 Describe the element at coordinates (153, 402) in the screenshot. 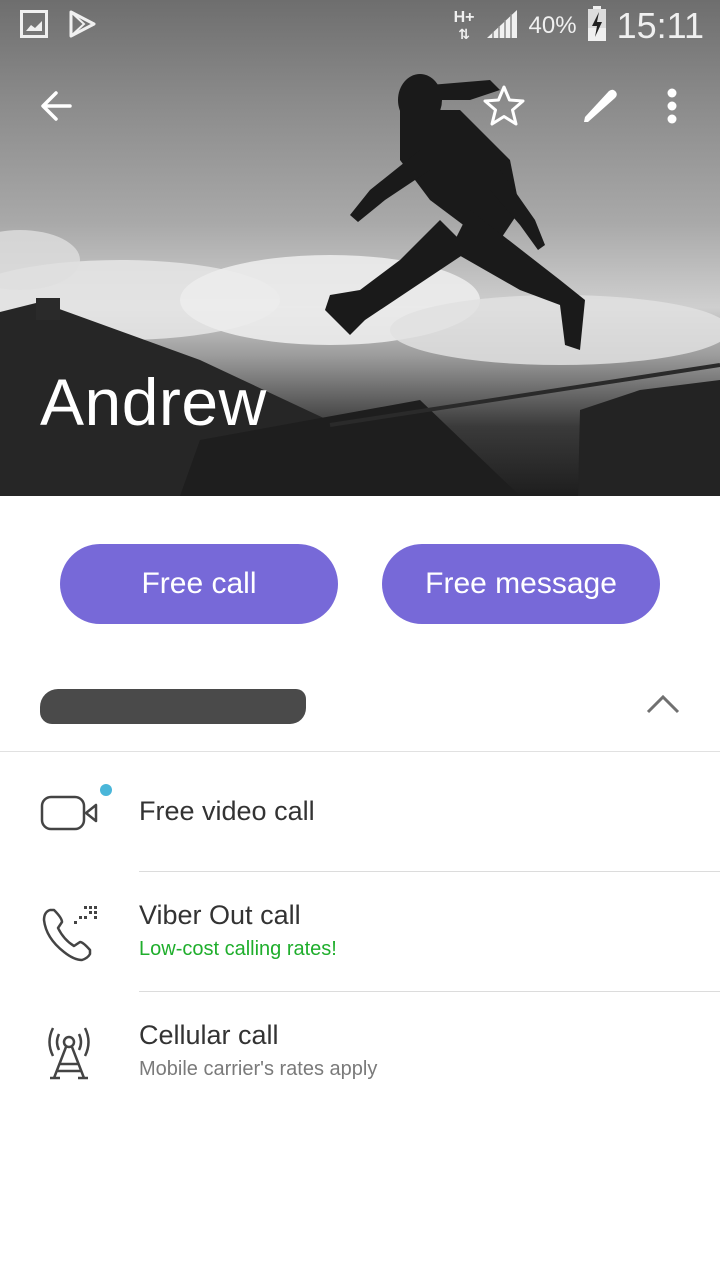

I see `contact-name: Andrew` at that location.